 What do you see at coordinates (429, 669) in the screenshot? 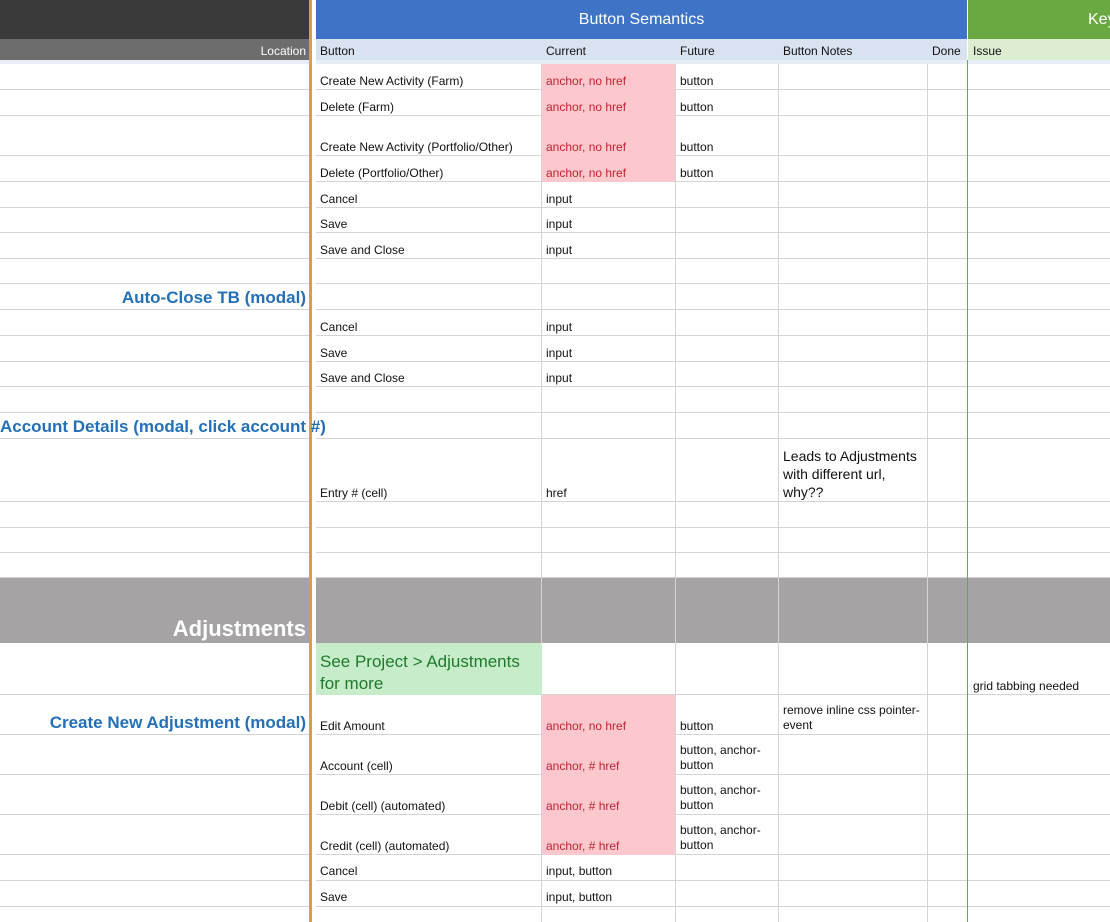
I see `see-project-note: See Project > Adjustments for more` at bounding box center [429, 669].